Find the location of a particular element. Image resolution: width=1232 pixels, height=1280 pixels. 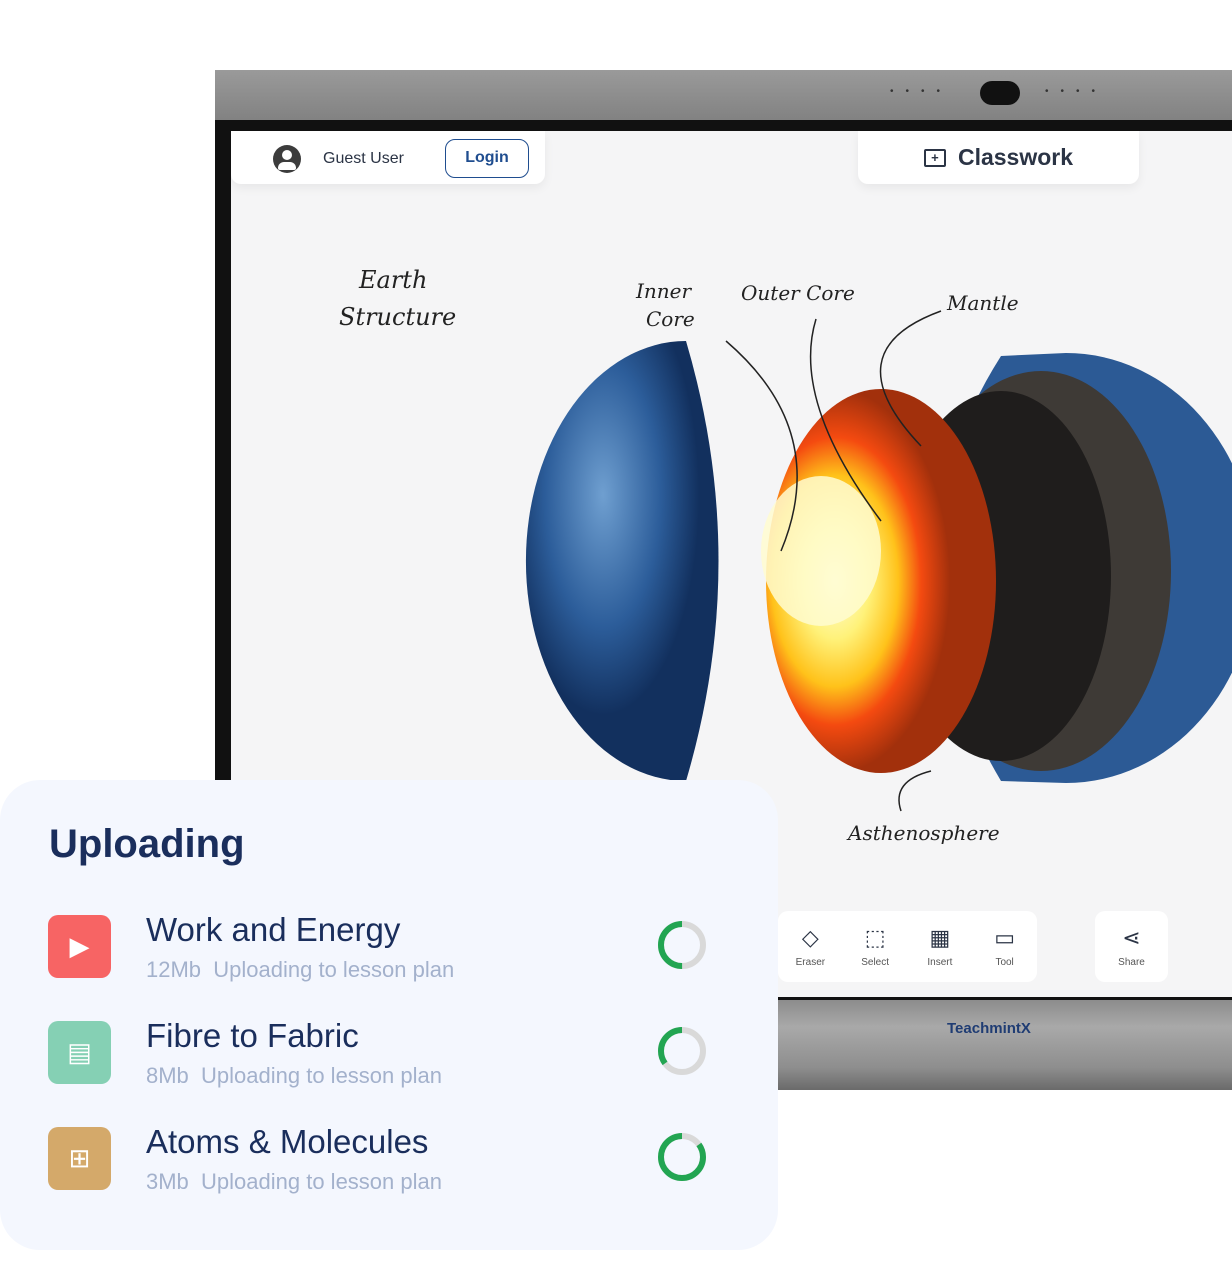

upload-name: Fibre to Fabric is located at coordinates (252, 1035).